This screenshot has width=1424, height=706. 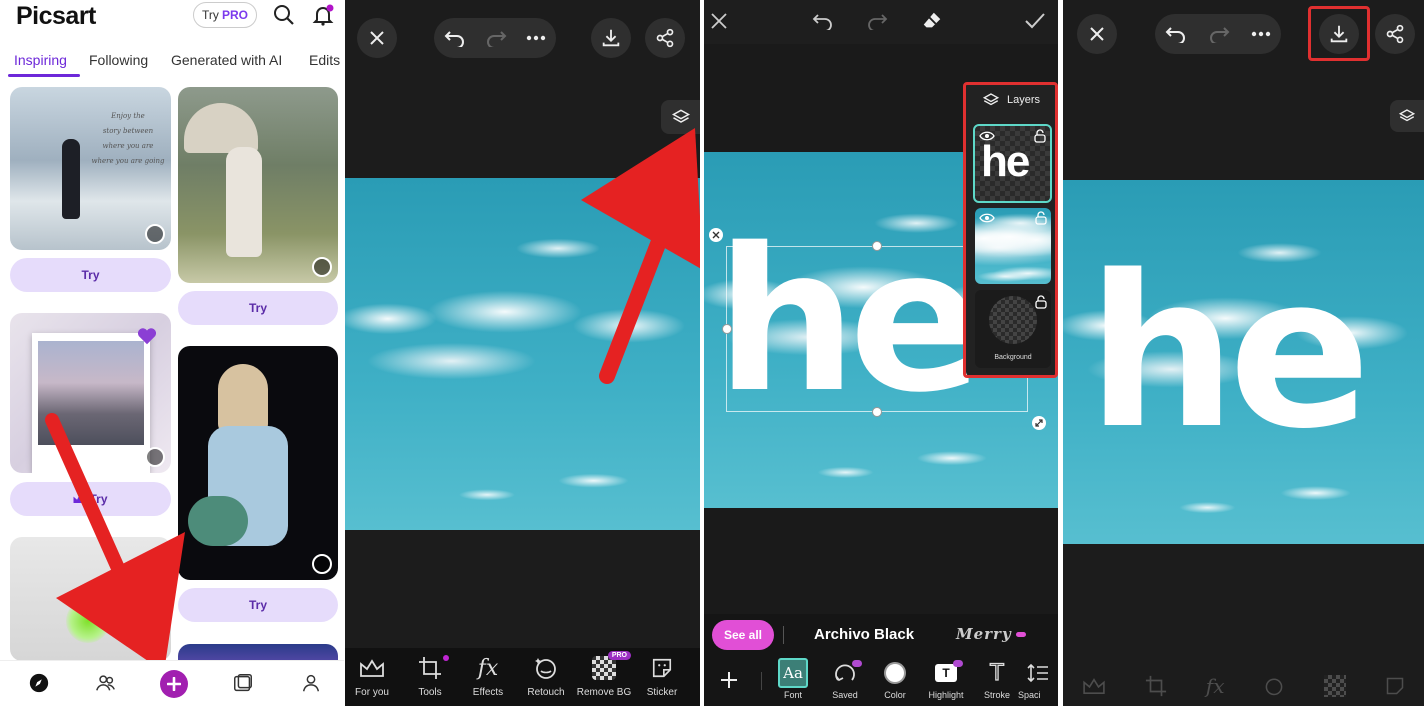 What do you see at coordinates (430, 692) in the screenshot?
I see `tool-label: Tools` at bounding box center [430, 692].